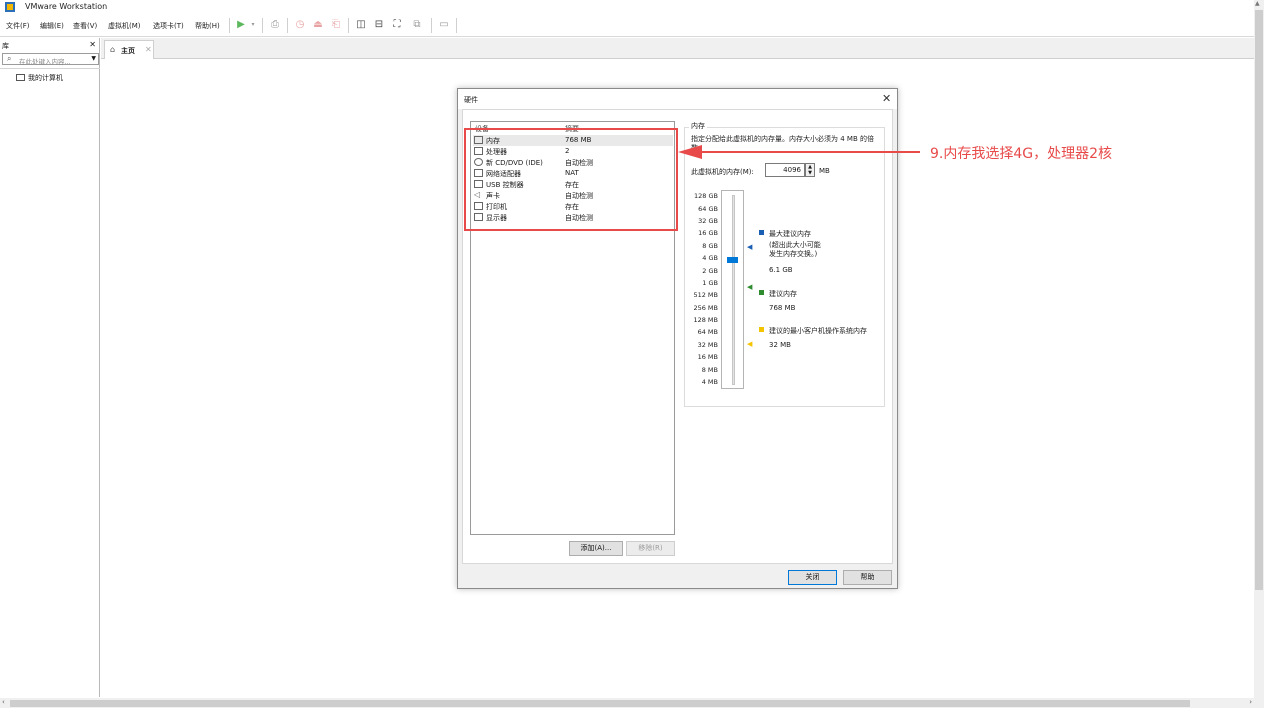 The height and width of the screenshot is (708, 1264). What do you see at coordinates (18, 26) in the screenshot?
I see `menu-file: 文件(F)` at bounding box center [18, 26].